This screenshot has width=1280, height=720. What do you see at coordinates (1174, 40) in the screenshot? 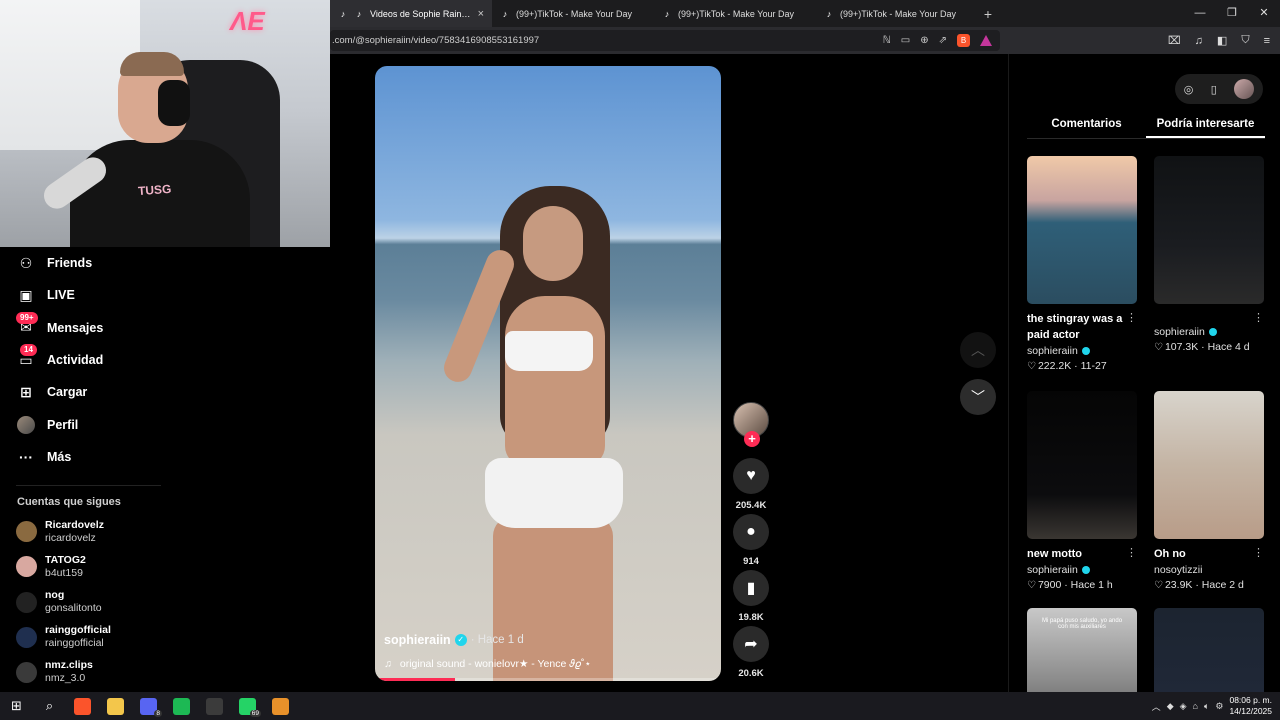
I see `screenshot-icon: ⌧` at bounding box center [1174, 40].